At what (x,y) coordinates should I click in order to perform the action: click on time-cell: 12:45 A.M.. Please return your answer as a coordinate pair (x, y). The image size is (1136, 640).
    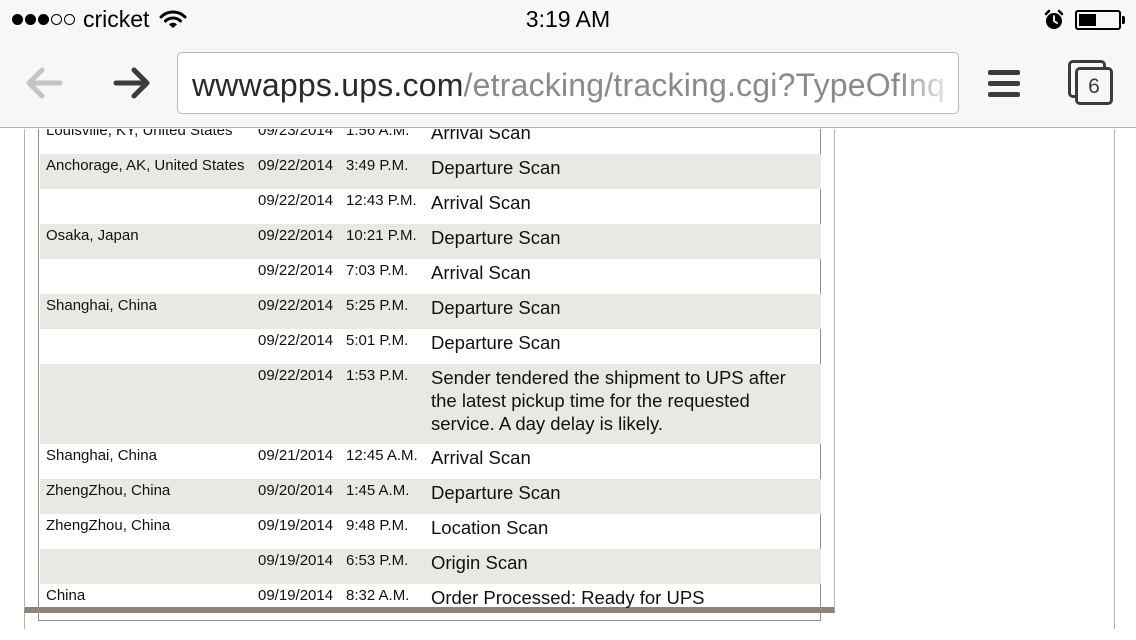
    Looking at the image, I should click on (382, 455).